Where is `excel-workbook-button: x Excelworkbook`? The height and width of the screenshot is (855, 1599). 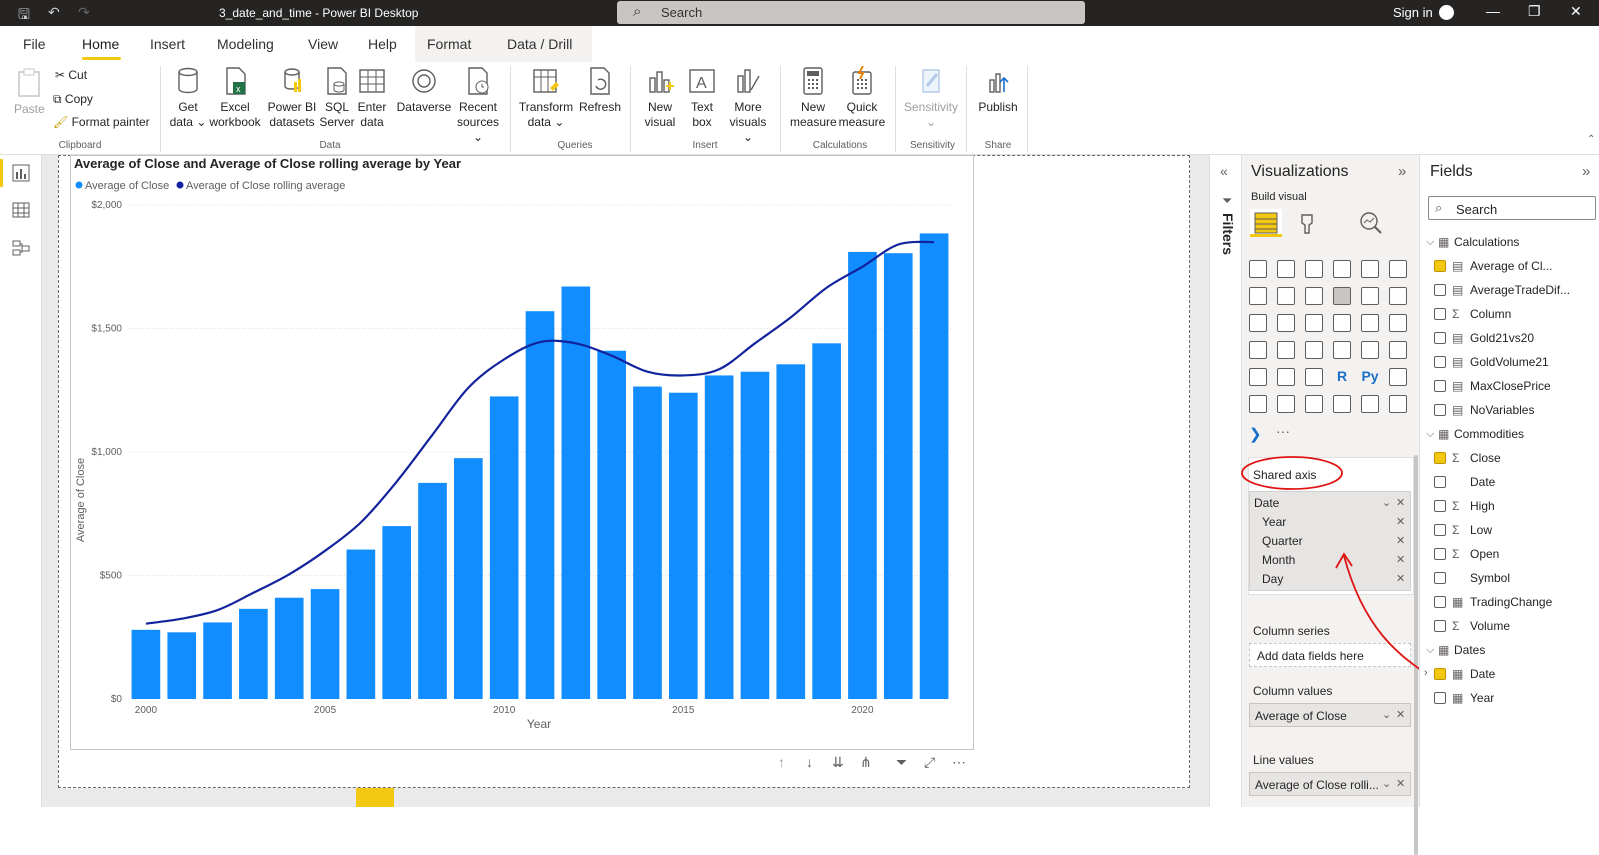
excel-workbook-button: x Excelworkbook is located at coordinates (235, 98).